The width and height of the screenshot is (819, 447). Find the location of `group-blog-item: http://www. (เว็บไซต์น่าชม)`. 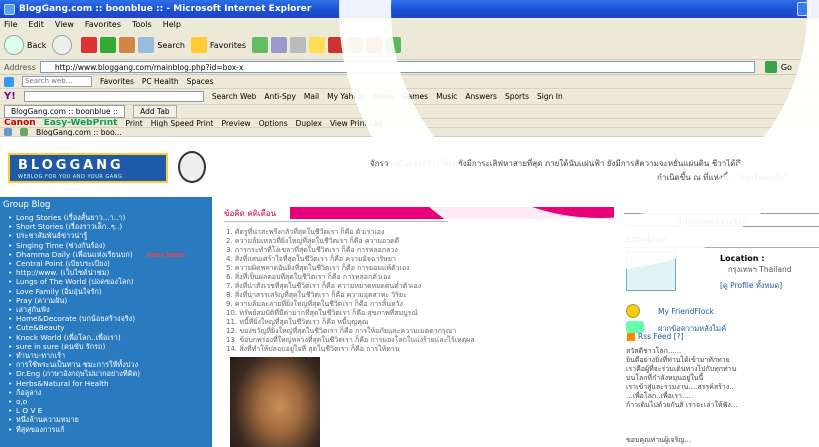

group-blog-item: http://www. (เว็บไซต์น่าชม) is located at coordinates (110, 272).